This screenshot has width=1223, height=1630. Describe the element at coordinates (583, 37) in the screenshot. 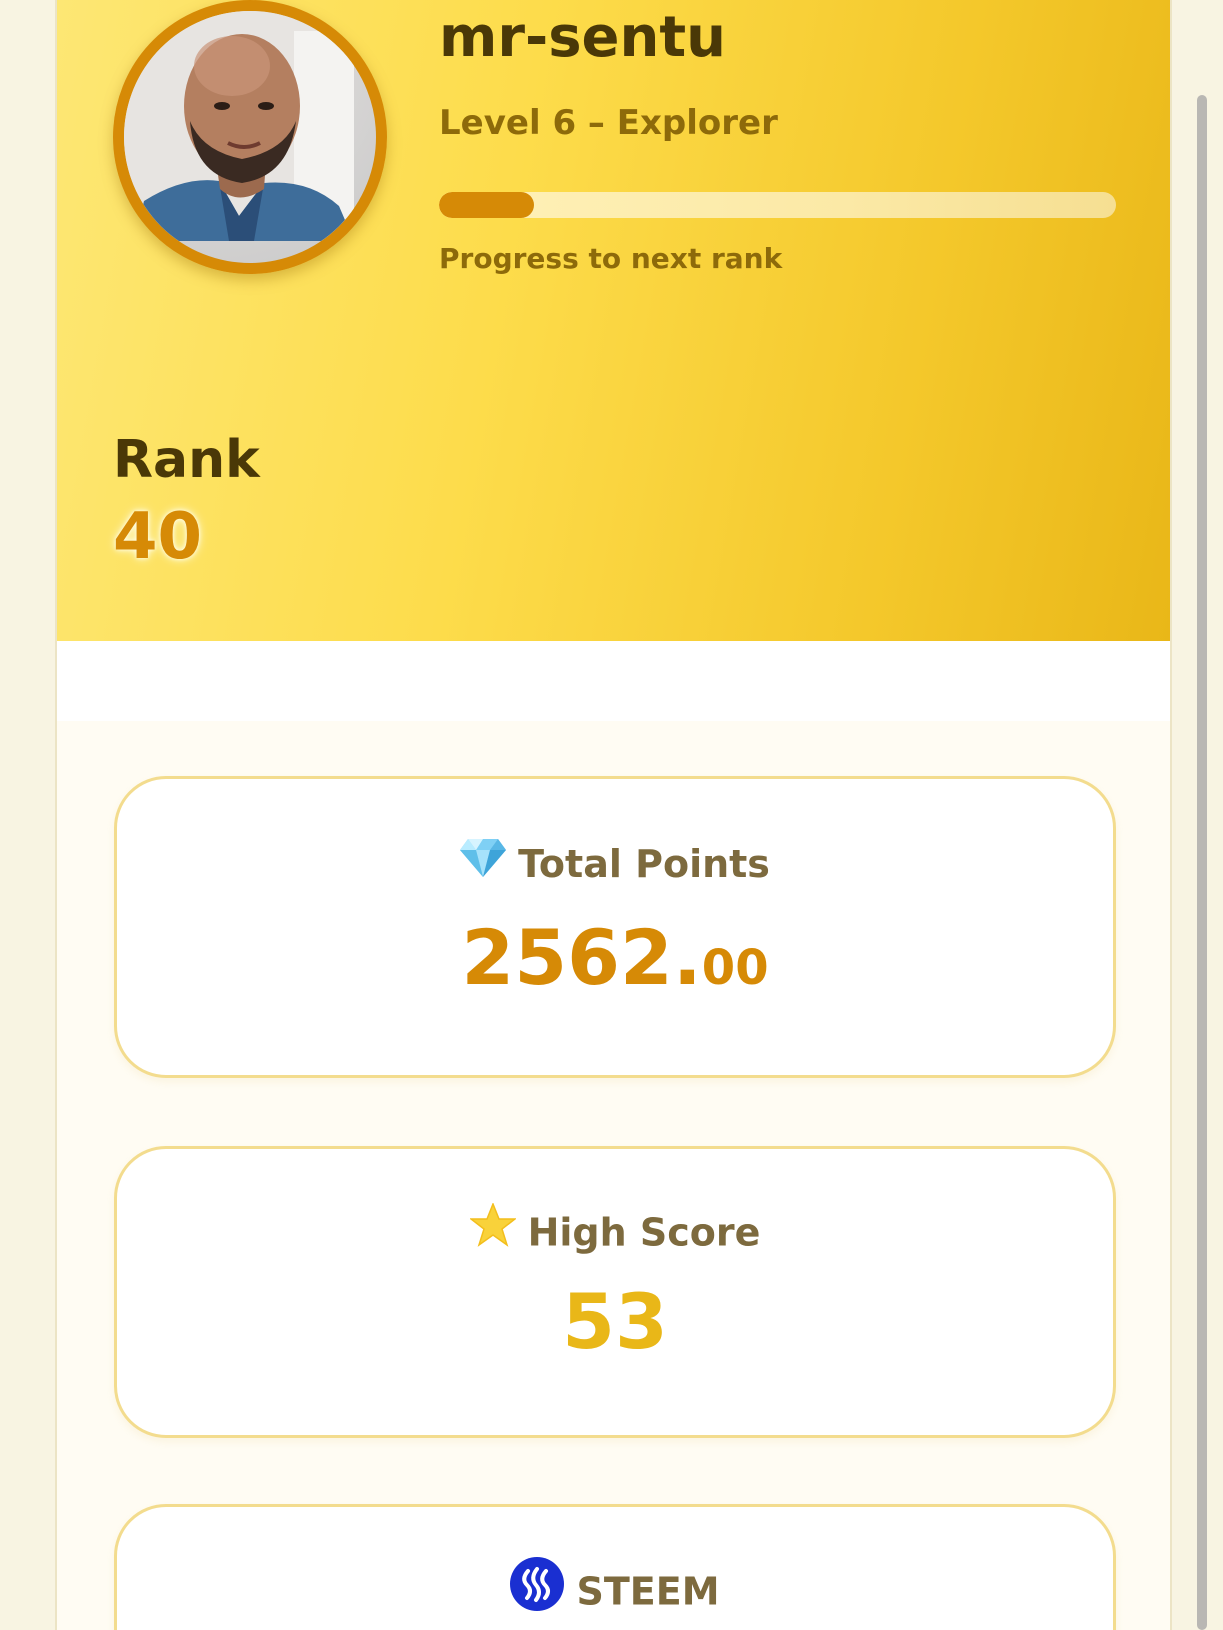

I see `username: mr-sentu` at that location.